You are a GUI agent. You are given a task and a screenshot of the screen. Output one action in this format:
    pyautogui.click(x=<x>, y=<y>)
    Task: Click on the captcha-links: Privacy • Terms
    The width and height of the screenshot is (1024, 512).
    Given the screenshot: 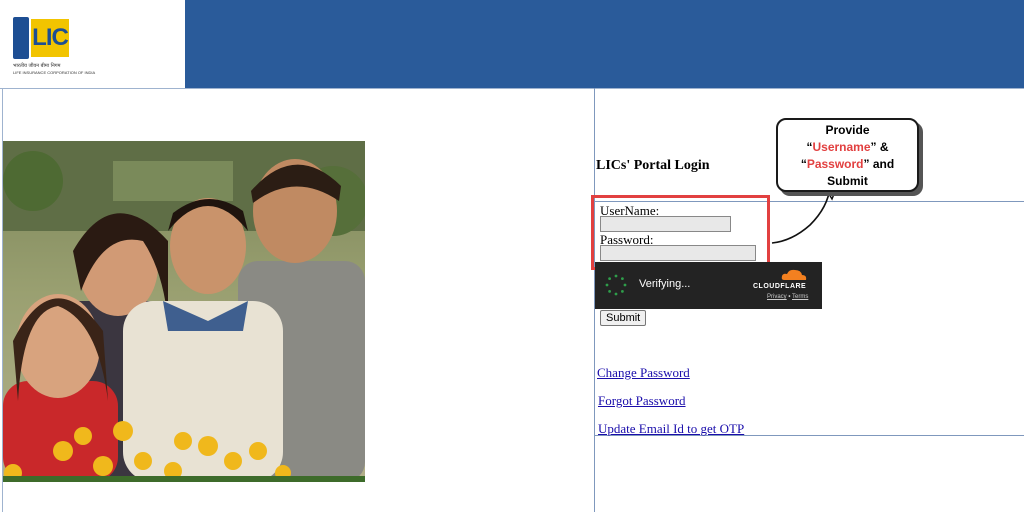 What is the action you would take?
    pyautogui.click(x=787, y=297)
    